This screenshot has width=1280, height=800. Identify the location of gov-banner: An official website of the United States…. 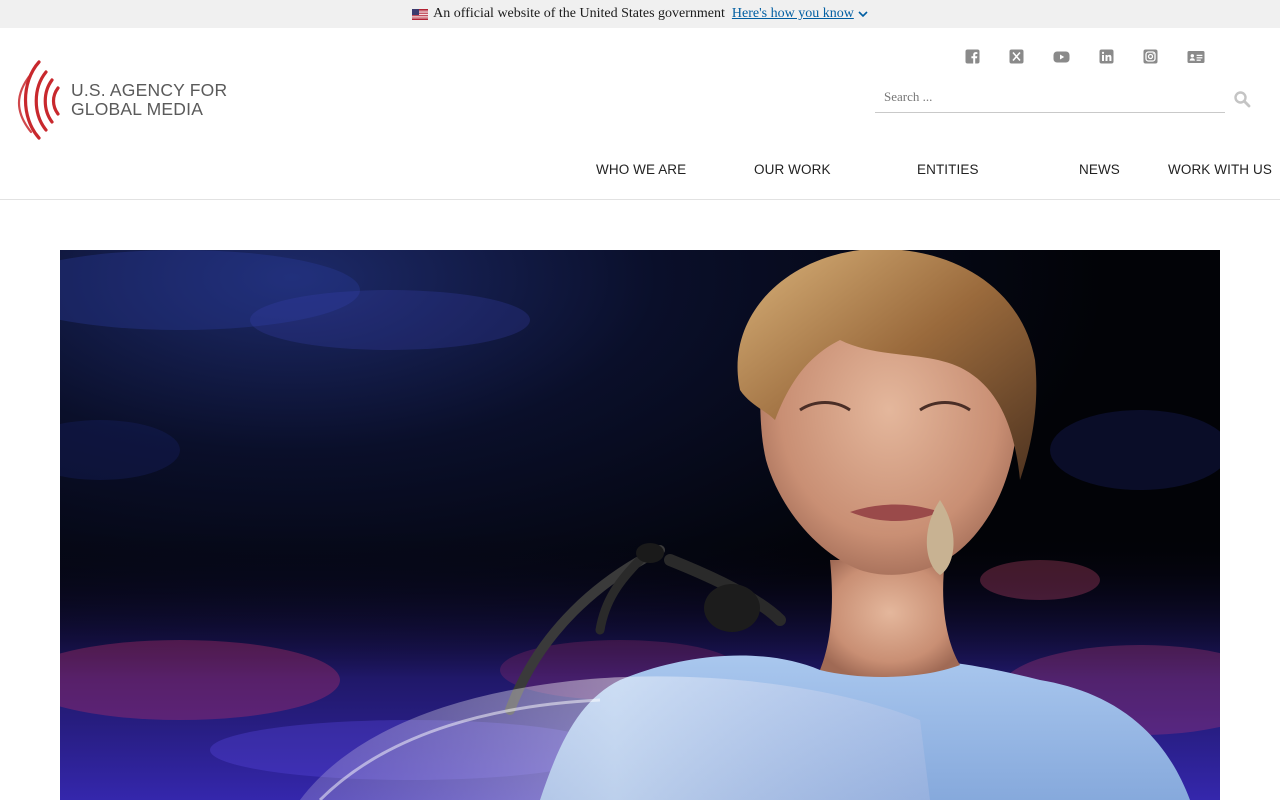
(640, 14).